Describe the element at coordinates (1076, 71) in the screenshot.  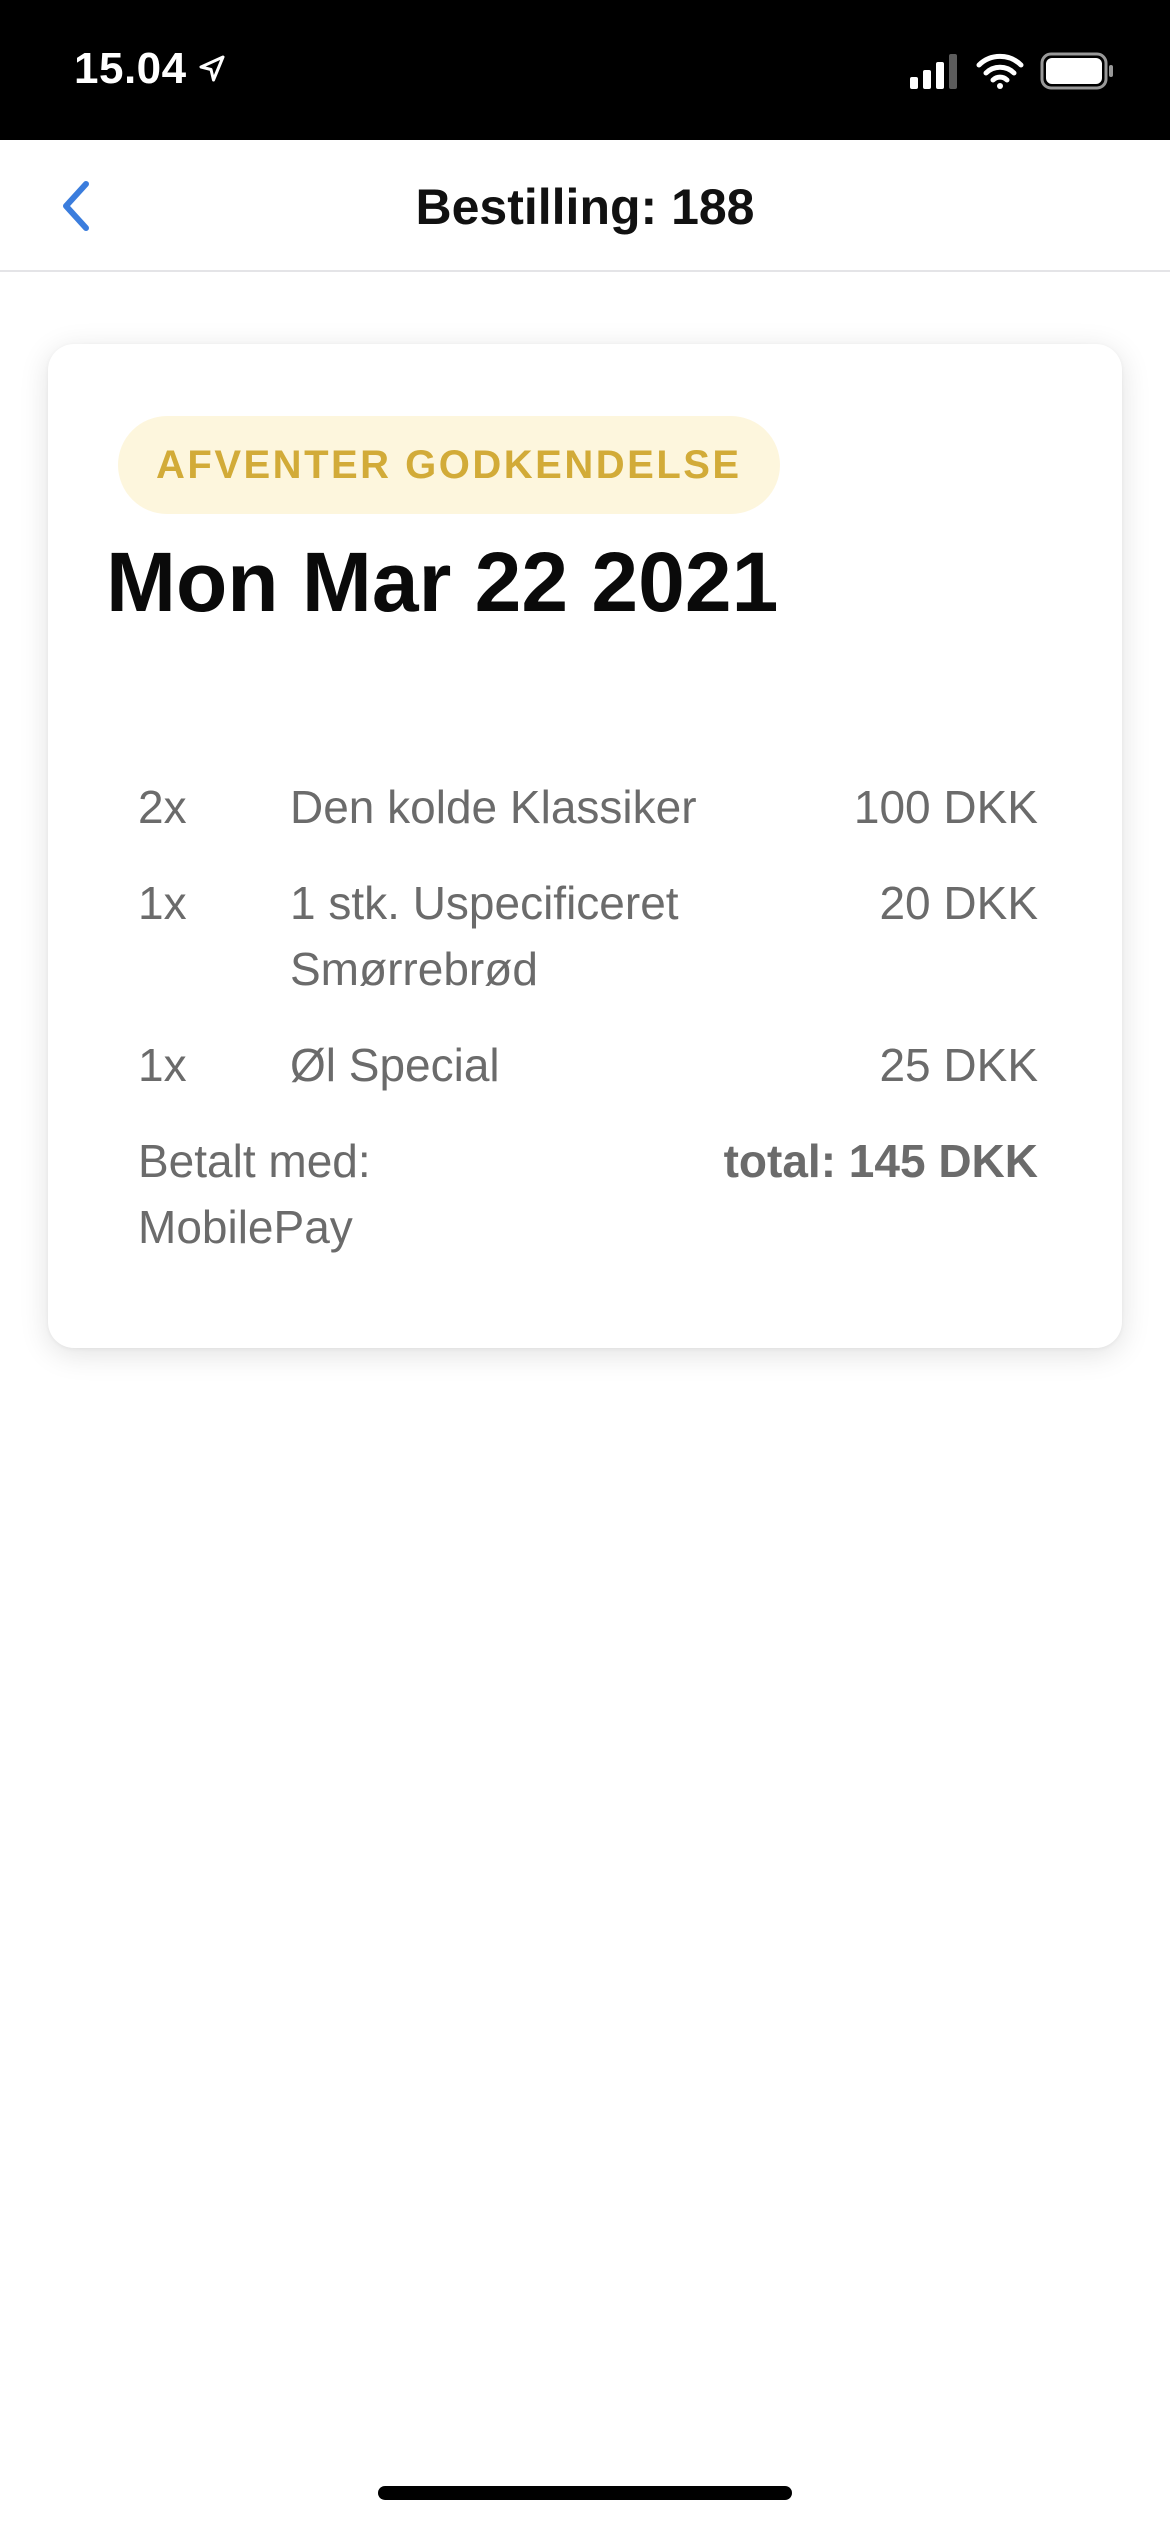
I see `battery-icon` at that location.